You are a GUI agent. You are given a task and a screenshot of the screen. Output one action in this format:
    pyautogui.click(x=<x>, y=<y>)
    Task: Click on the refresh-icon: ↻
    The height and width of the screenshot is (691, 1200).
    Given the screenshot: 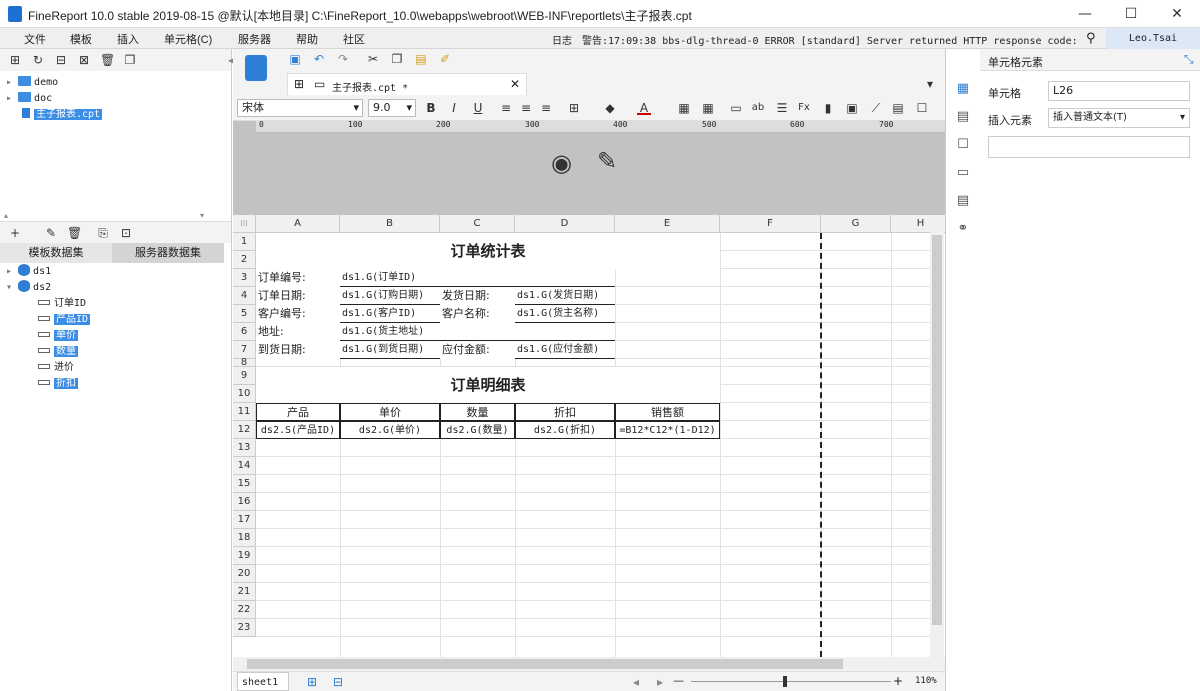 What is the action you would take?
    pyautogui.click(x=38, y=60)
    